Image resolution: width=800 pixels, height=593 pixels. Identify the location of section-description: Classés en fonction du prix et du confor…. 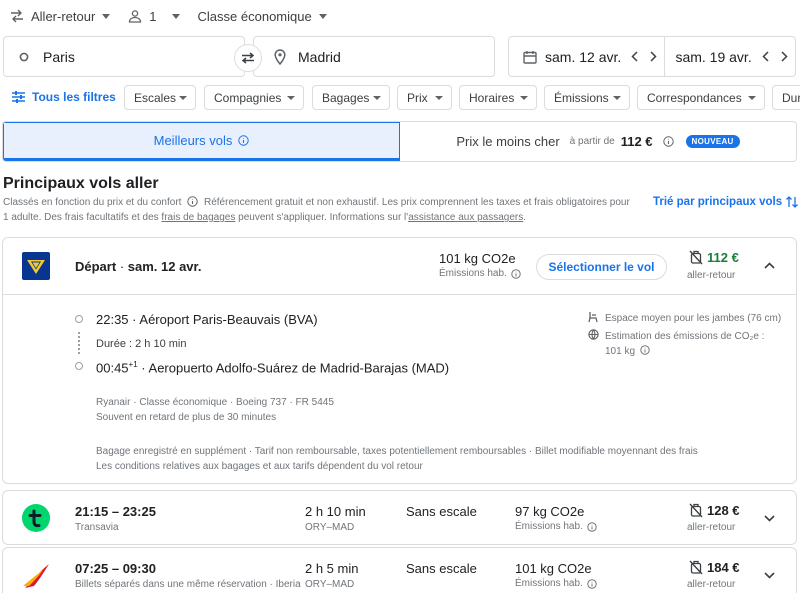
(323, 210).